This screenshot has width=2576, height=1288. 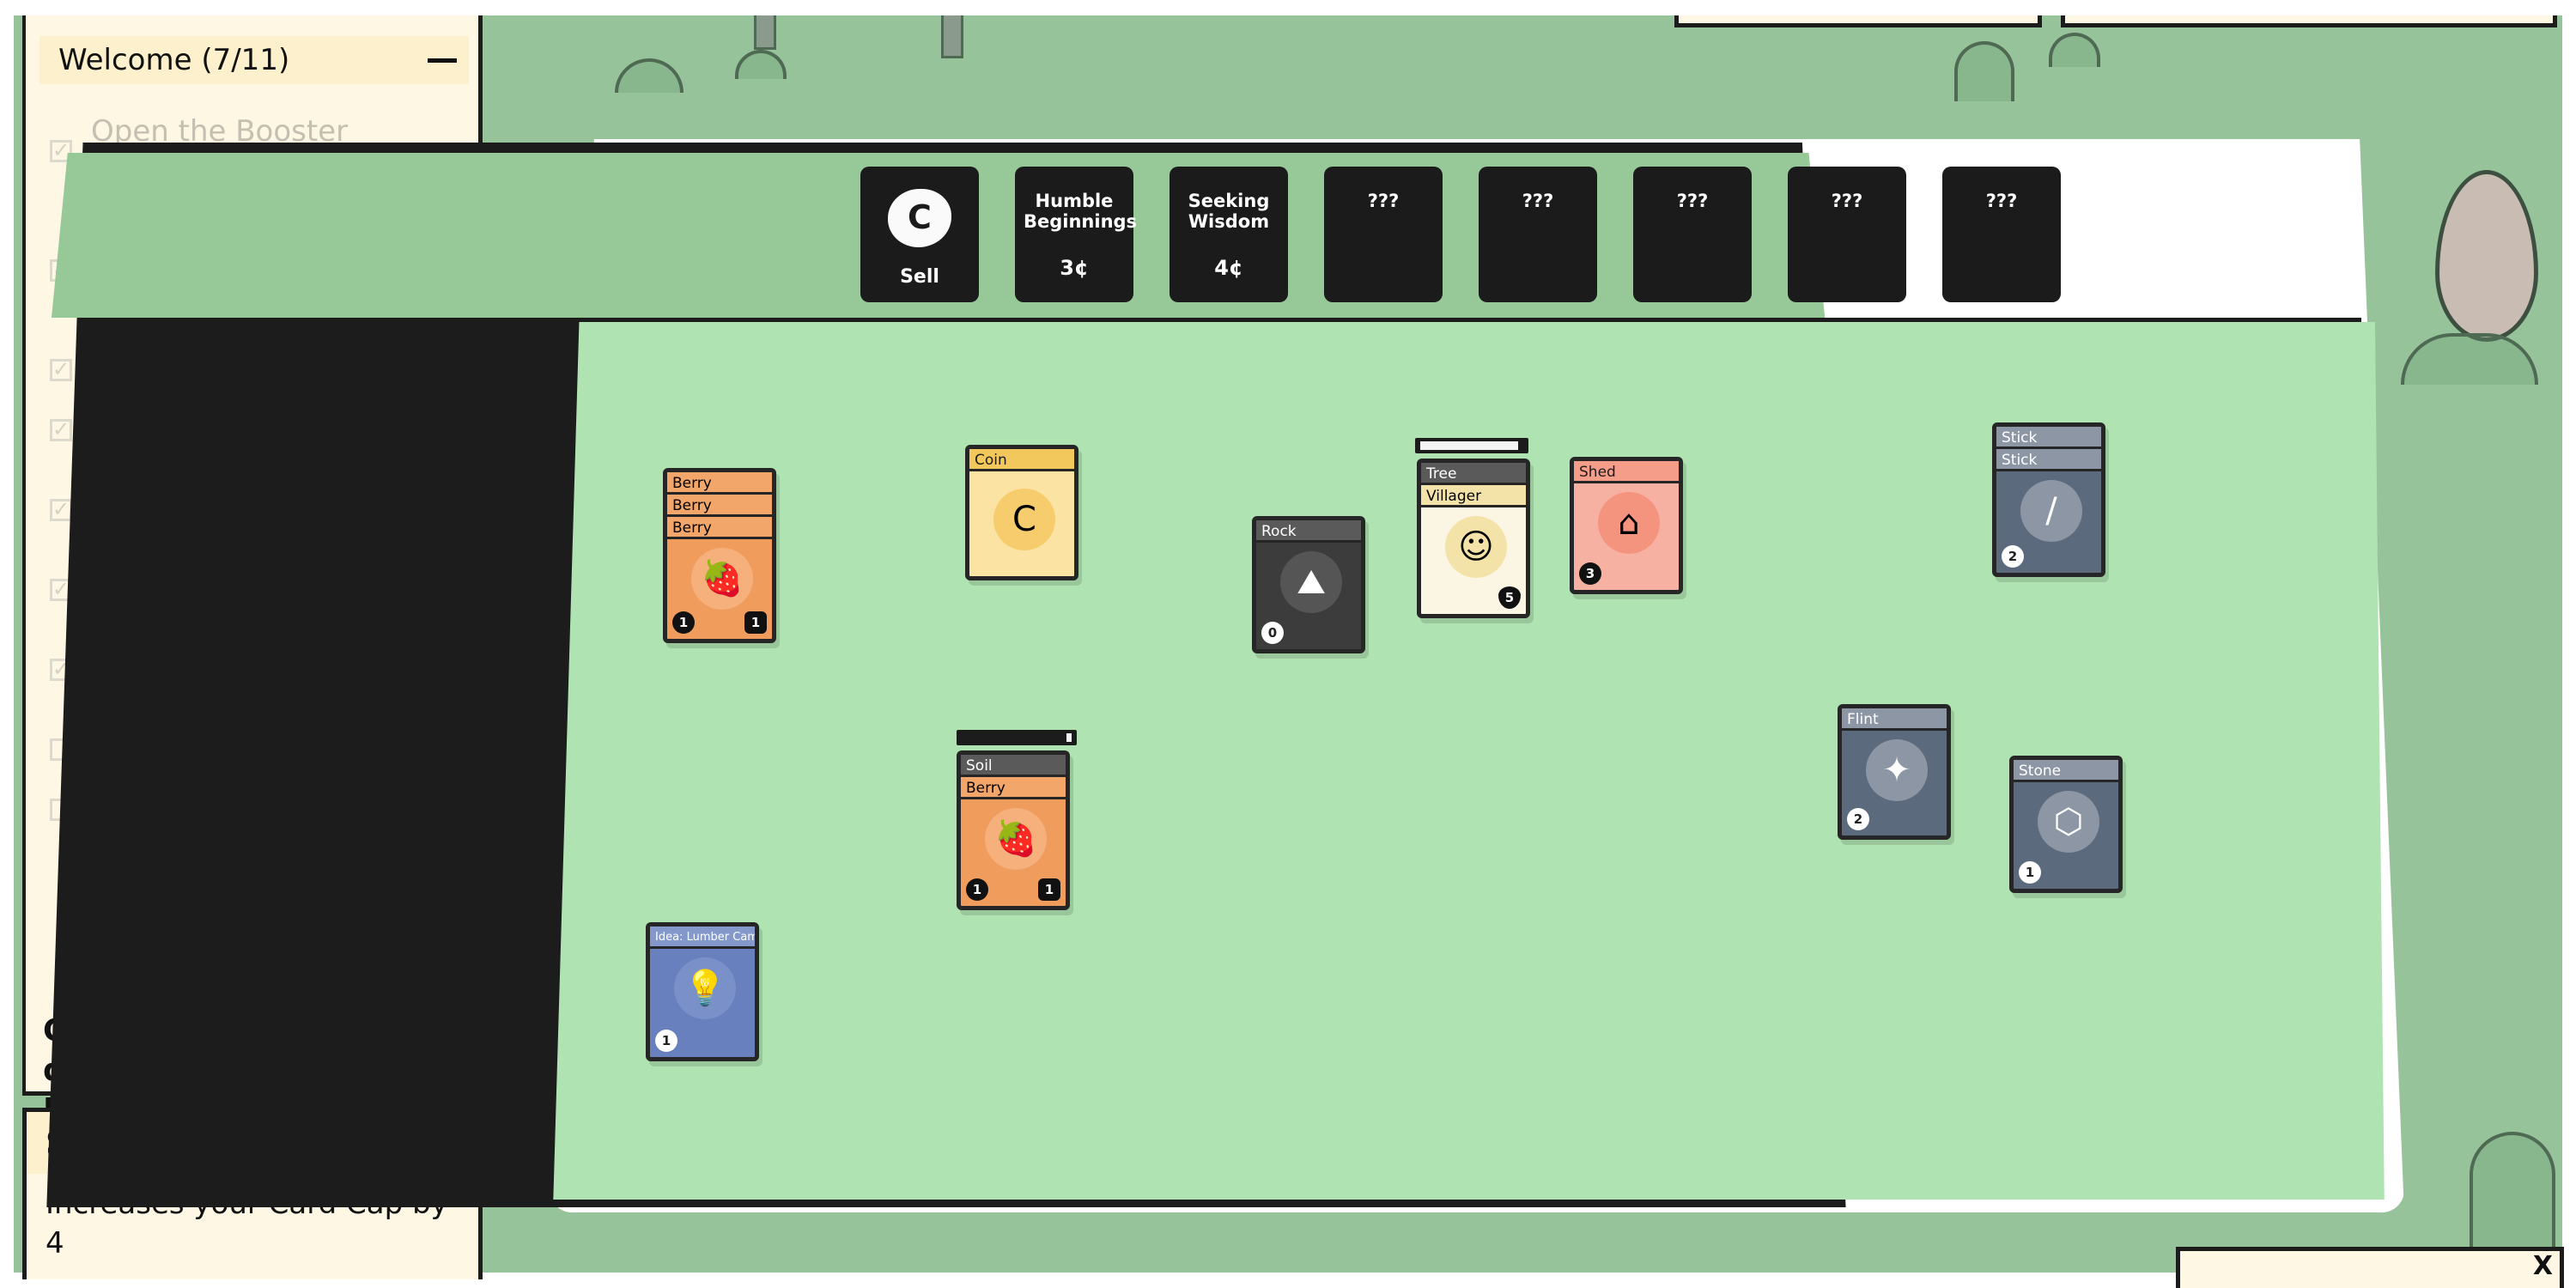 What do you see at coordinates (2370, 1268) in the screenshot?
I see `bottom-right-panel: X` at bounding box center [2370, 1268].